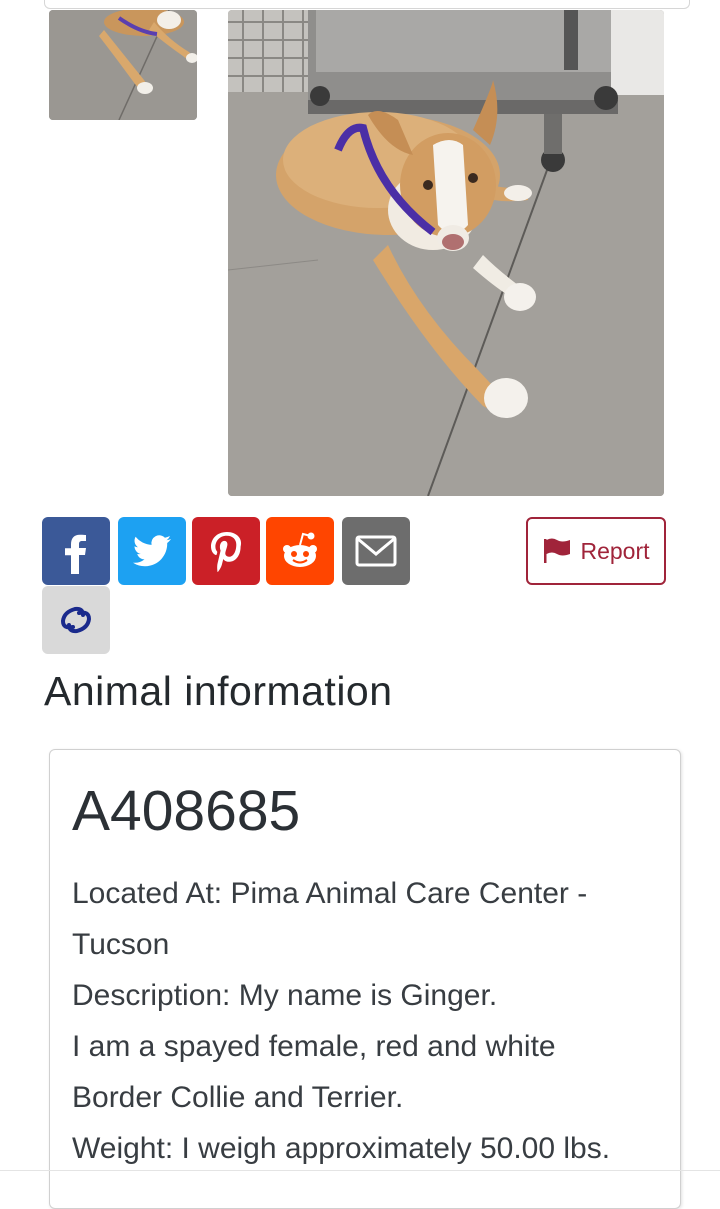  I want to click on email-share-button, so click(376, 551).